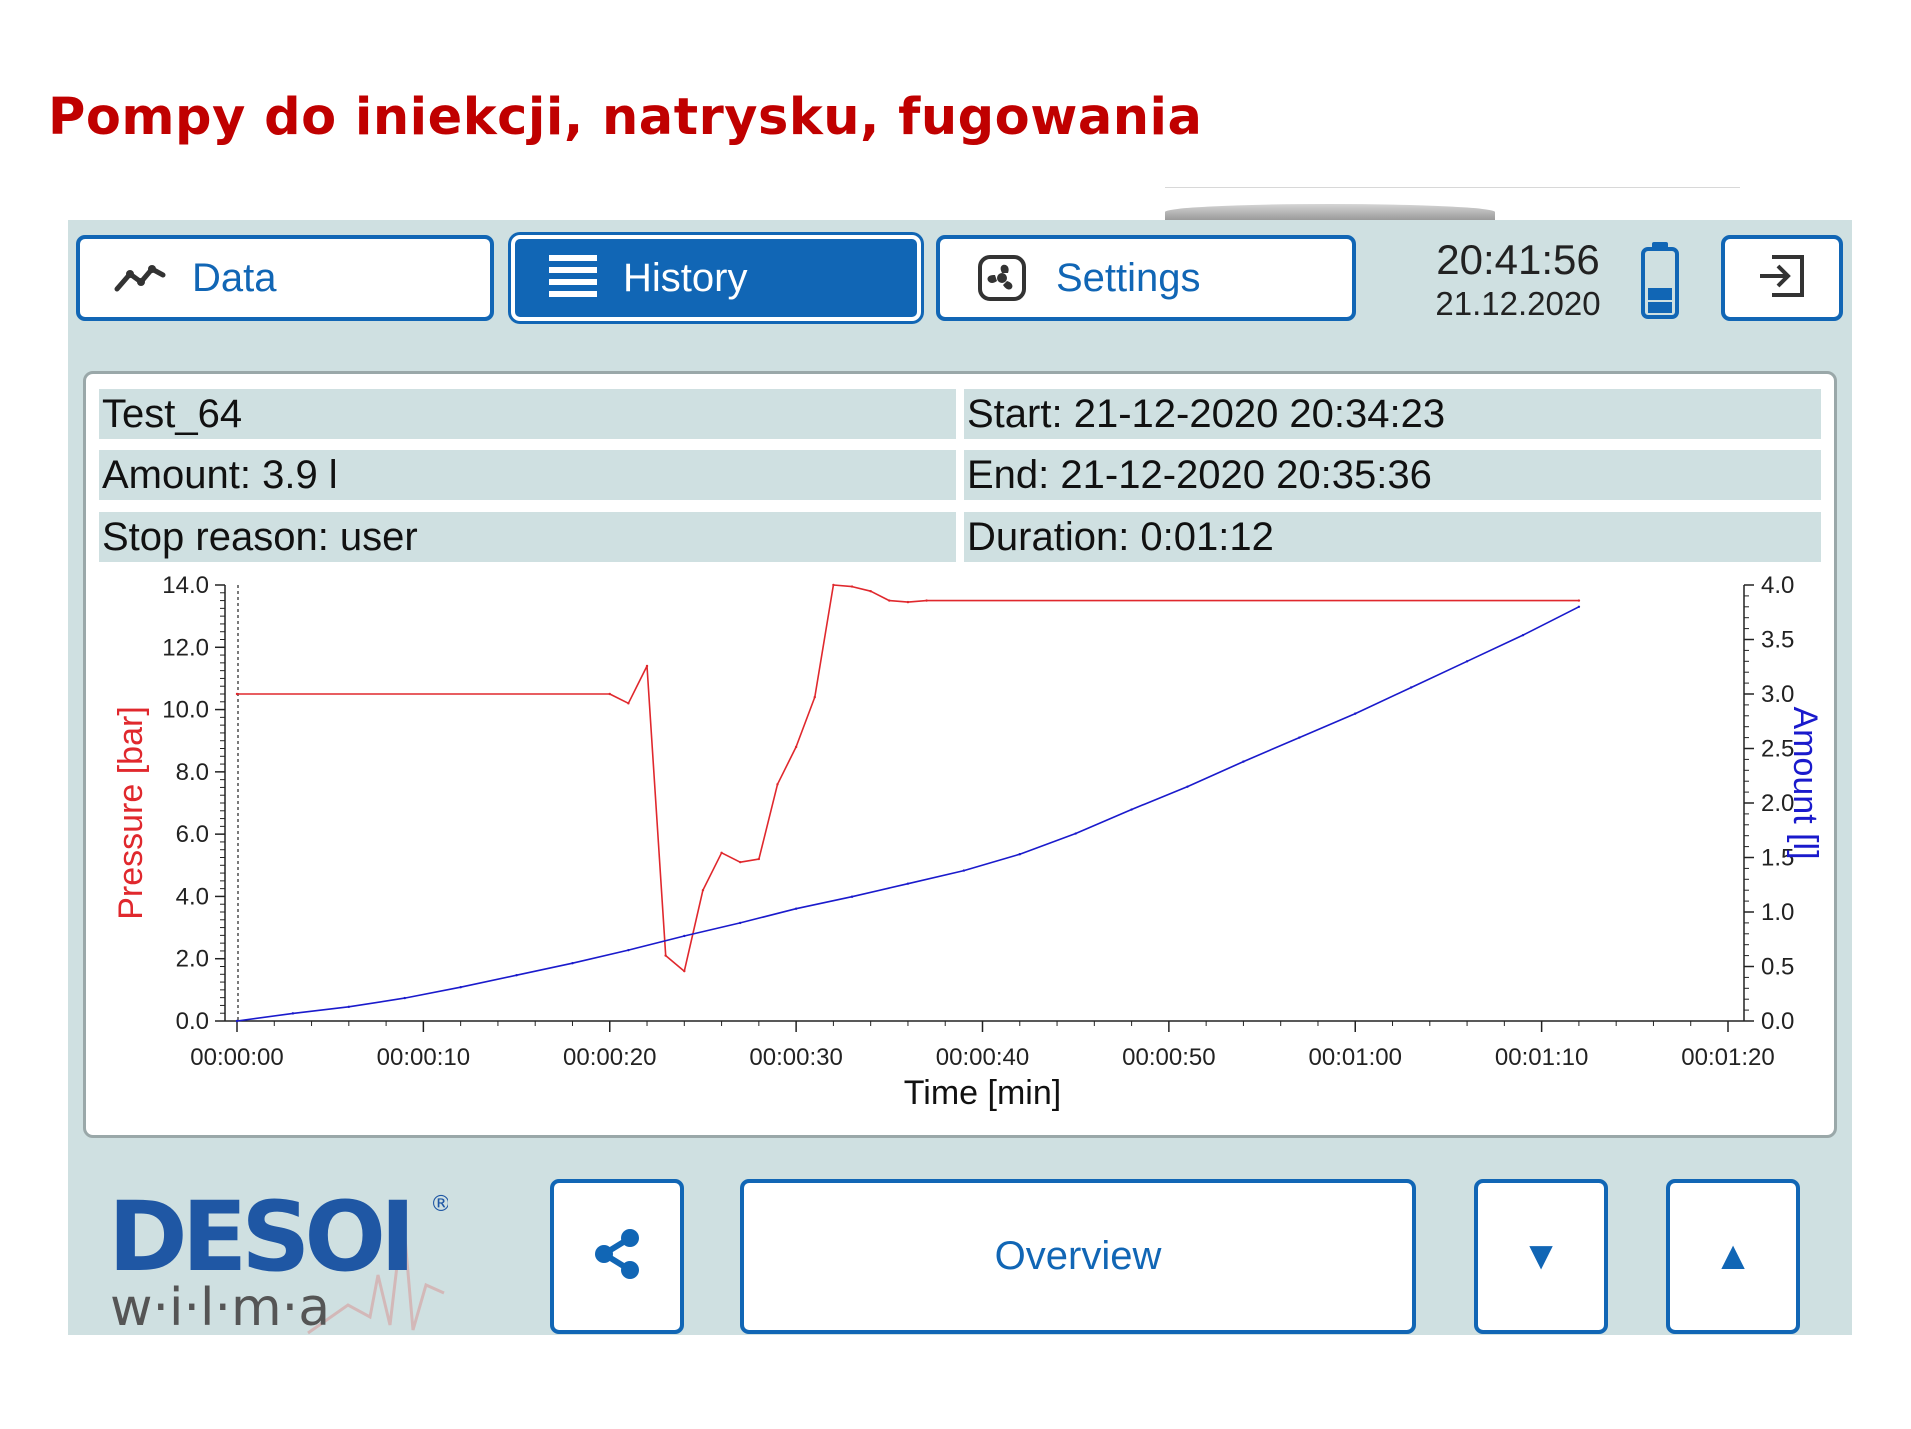  I want to click on tab-history-label: History, so click(685, 277).